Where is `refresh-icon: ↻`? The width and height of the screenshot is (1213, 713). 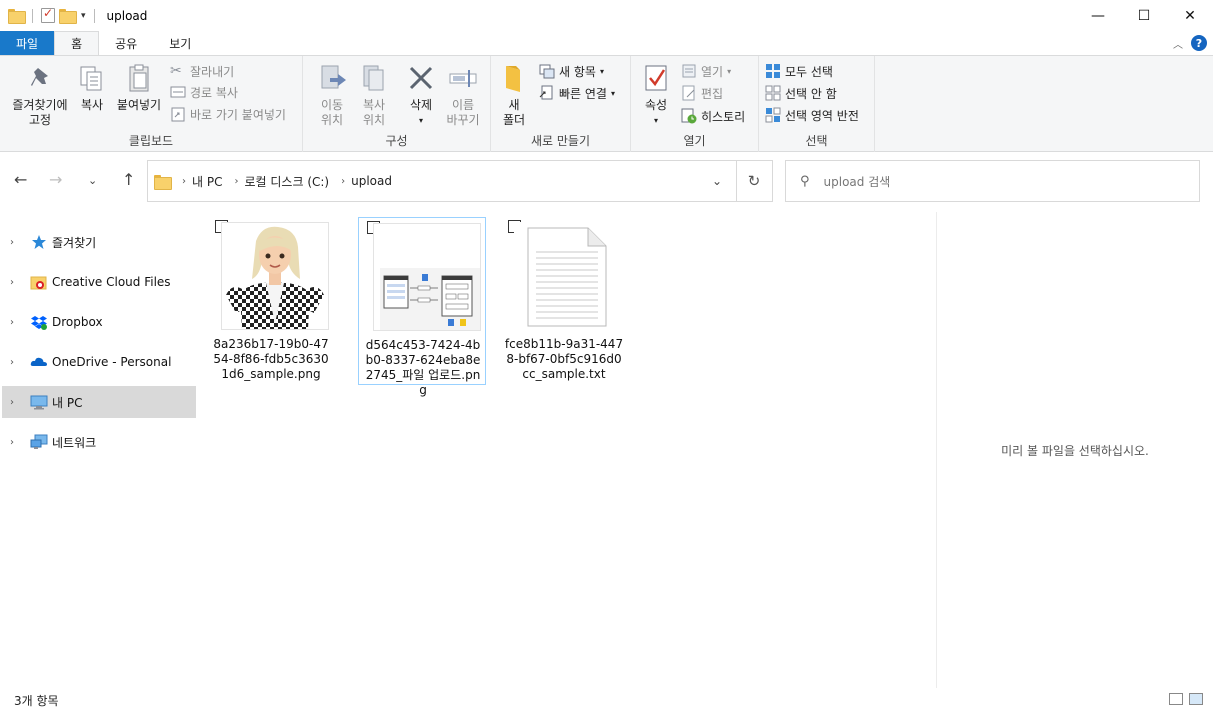 refresh-icon: ↻ is located at coordinates (754, 181).